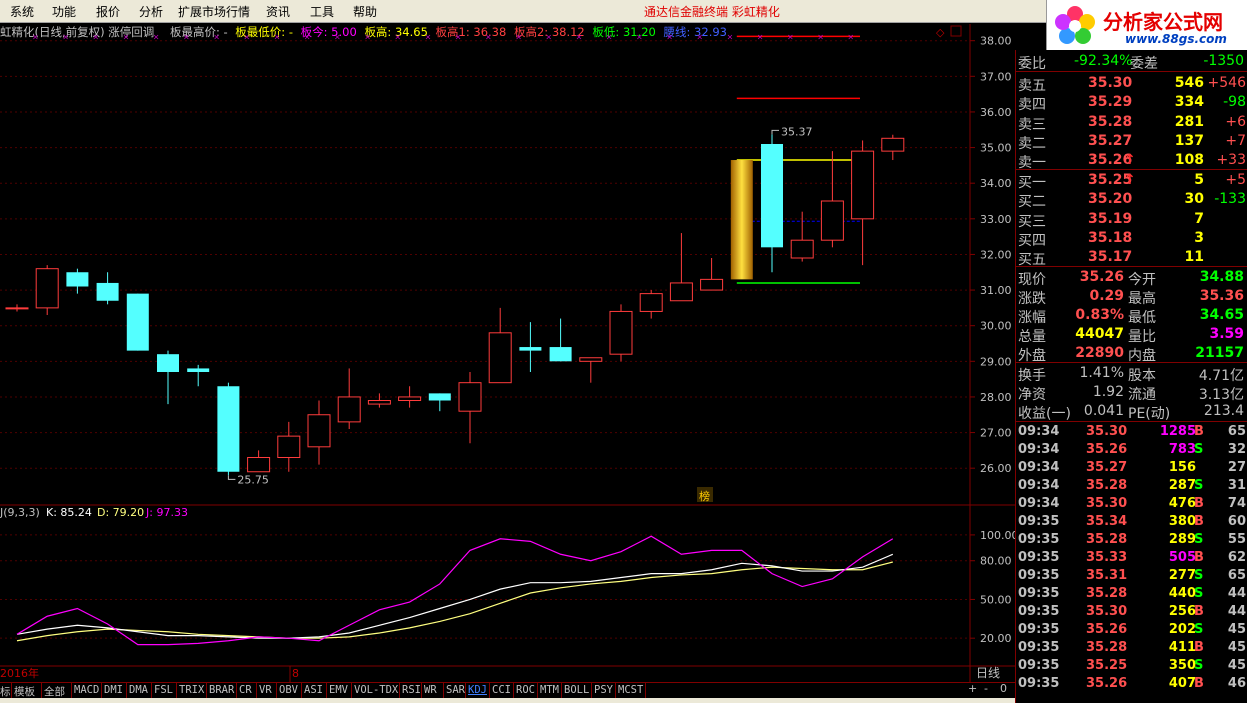 This screenshot has width=1247, height=703. Describe the element at coordinates (1194, 199) in the screenshot. I see `bid-volume: 30` at that location.